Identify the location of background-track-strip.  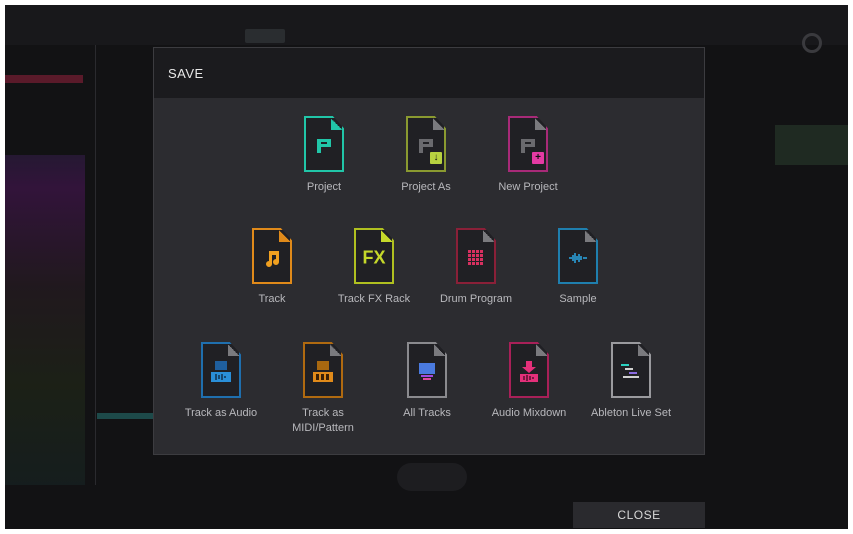
(44, 79).